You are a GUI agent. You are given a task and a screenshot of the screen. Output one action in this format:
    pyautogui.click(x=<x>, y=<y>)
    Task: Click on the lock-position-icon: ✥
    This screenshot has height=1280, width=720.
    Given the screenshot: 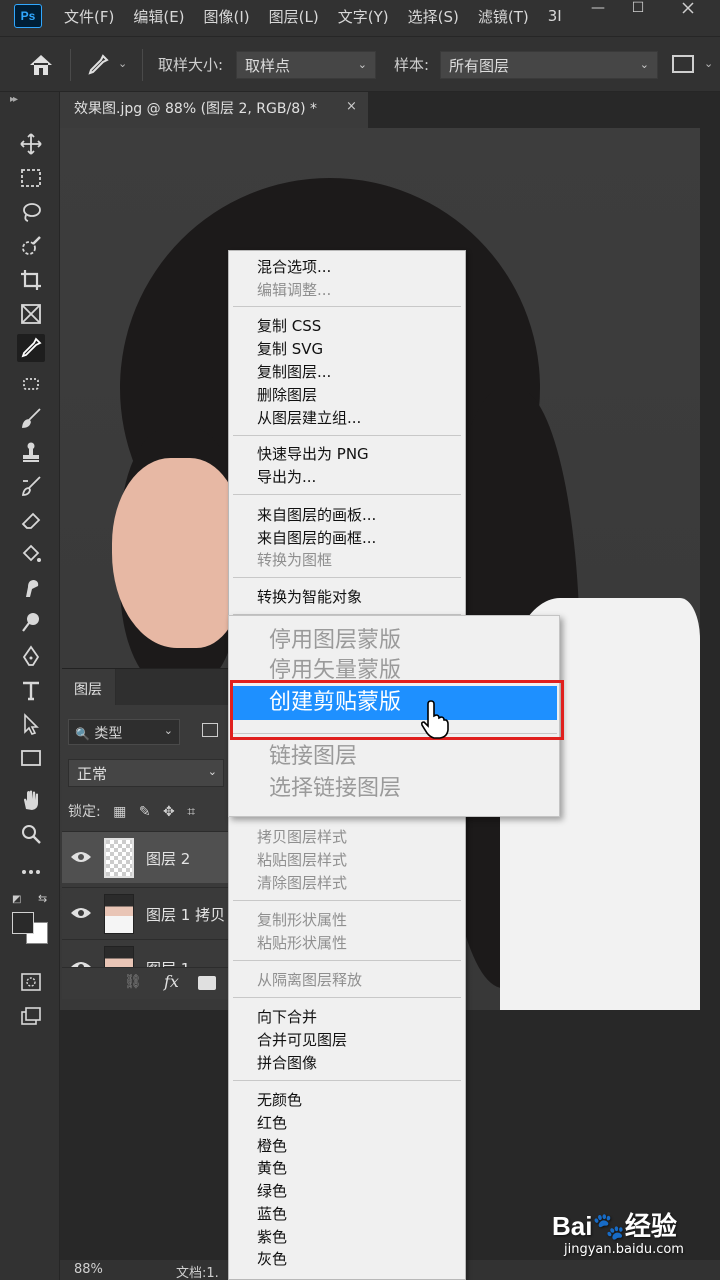 What is the action you would take?
    pyautogui.click(x=169, y=812)
    